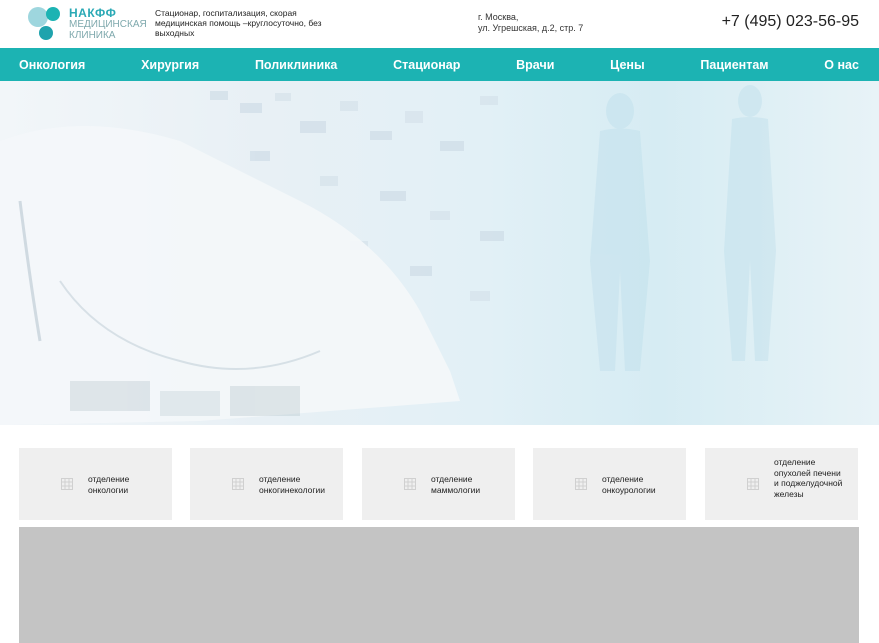 The image size is (879, 643). I want to click on clinic-logo: НАКФФ МЕДИЦИНСКАЯ КЛИНИКА, so click(87, 24).